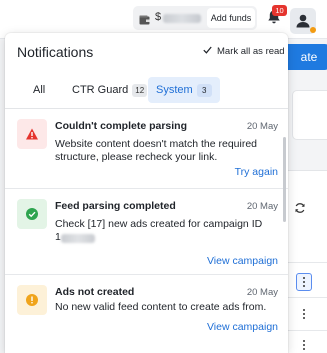  What do you see at coordinates (309, 115) in the screenshot?
I see `background-card` at bounding box center [309, 115].